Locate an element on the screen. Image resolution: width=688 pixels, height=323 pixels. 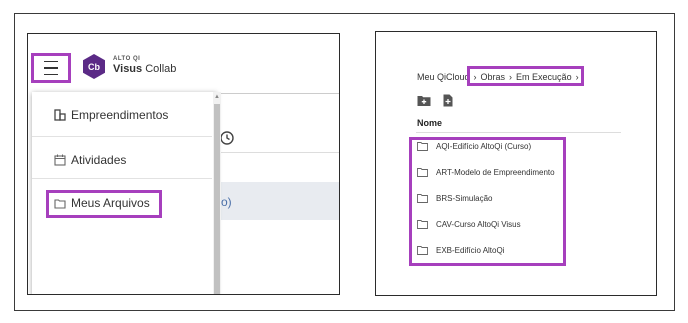
header-divider is located at coordinates (518, 132).